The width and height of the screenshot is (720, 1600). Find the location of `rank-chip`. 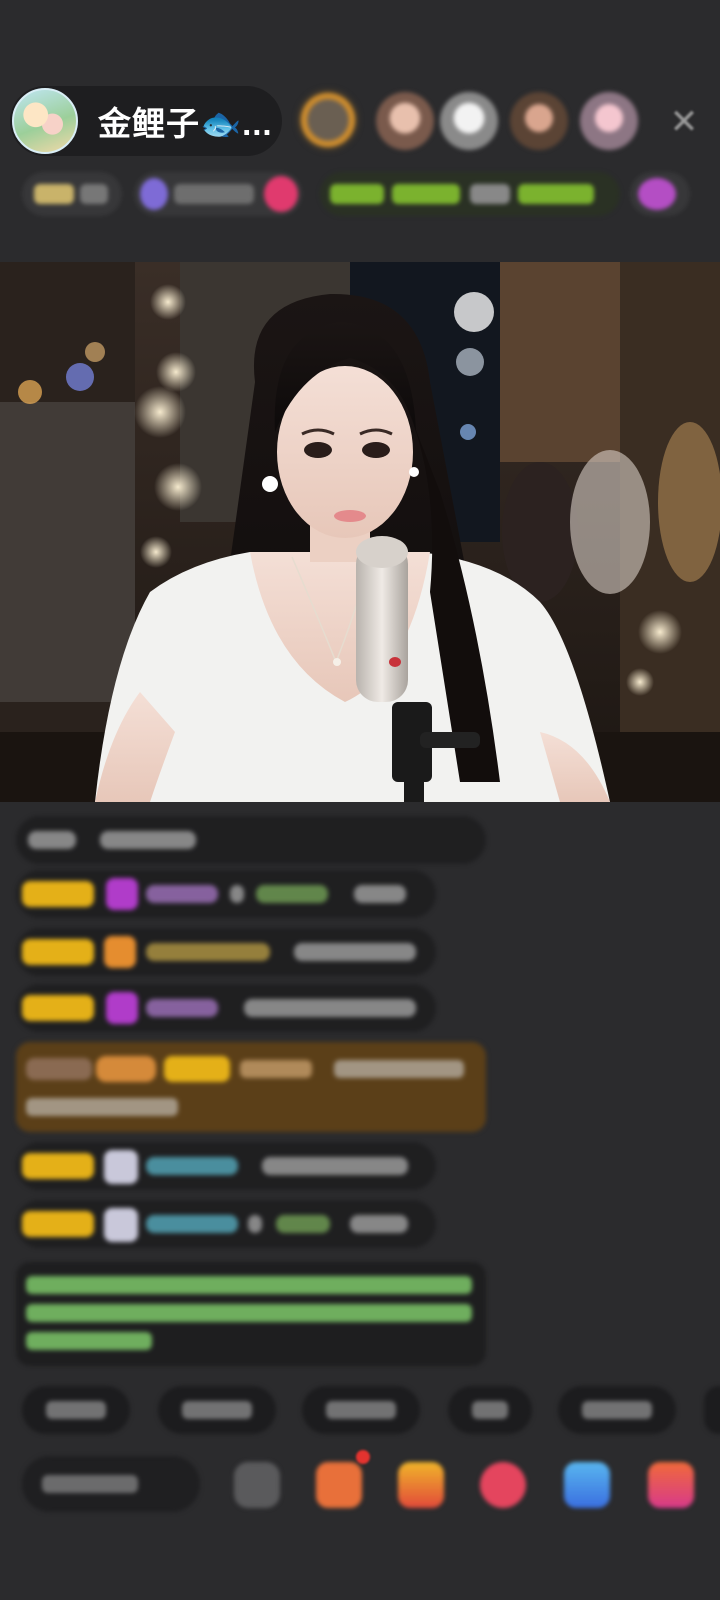

rank-chip is located at coordinates (72, 194).